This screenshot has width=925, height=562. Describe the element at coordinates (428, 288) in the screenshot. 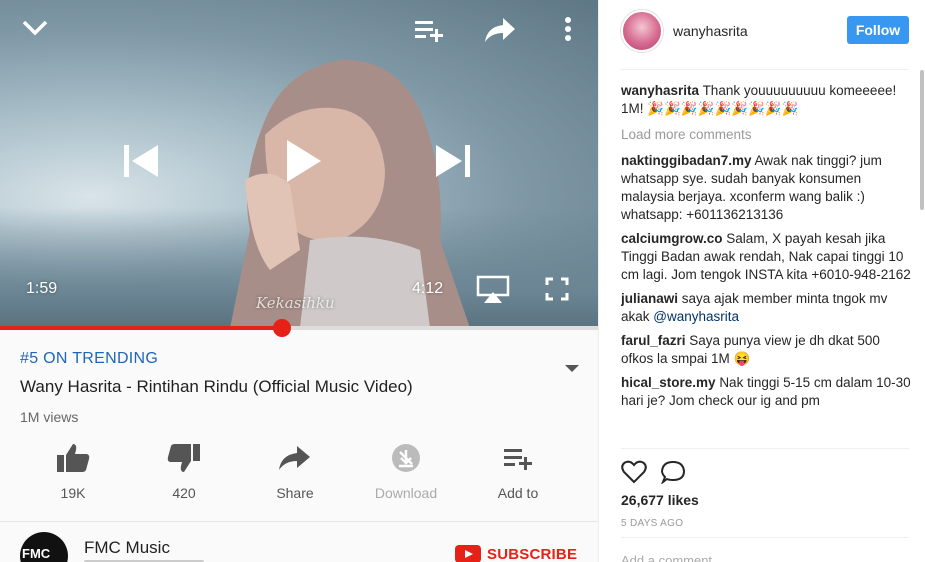

I see `duration: 4:12` at that location.